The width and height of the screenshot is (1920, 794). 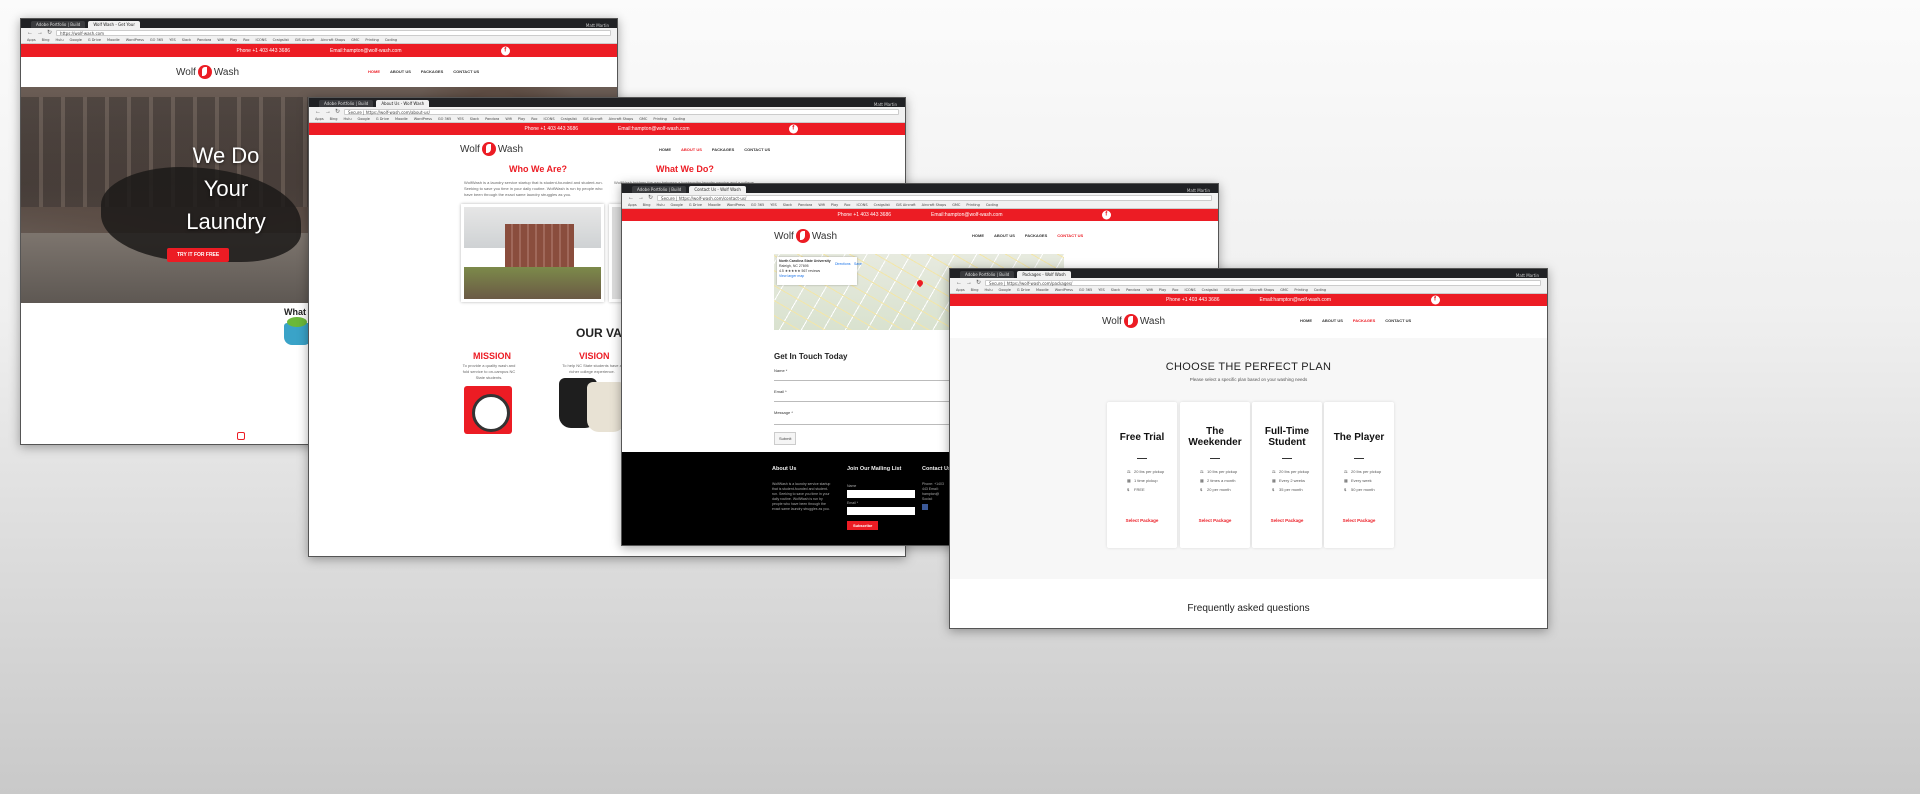 What do you see at coordinates (246, 40) in the screenshot?
I see `bookmark: Roc` at bounding box center [246, 40].